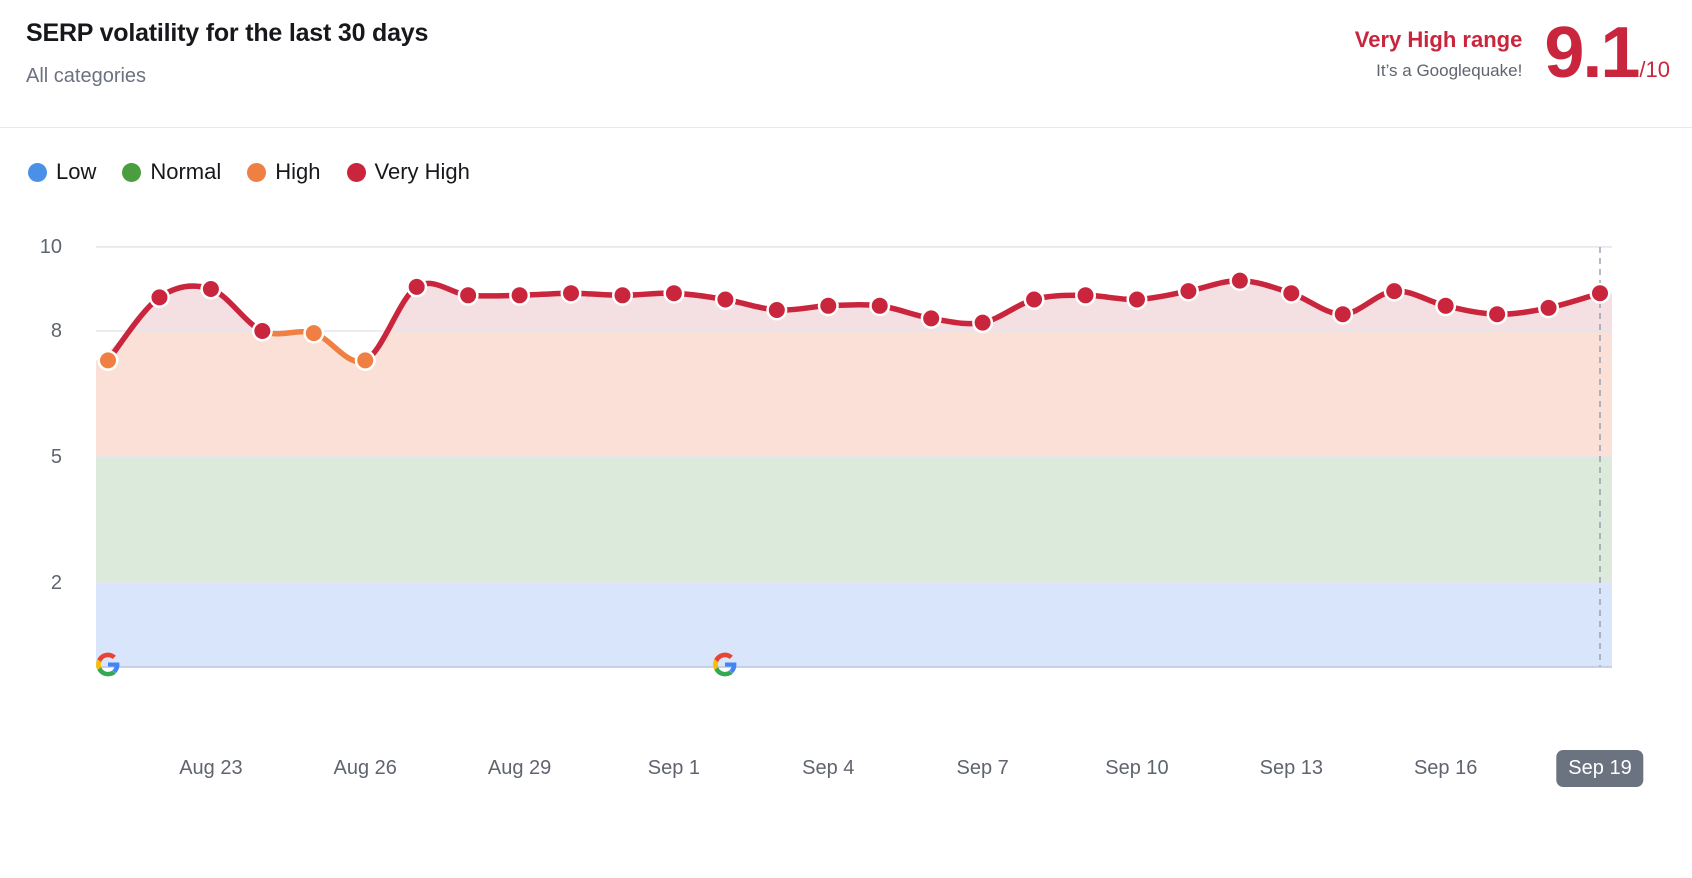 The height and width of the screenshot is (878, 1692). I want to click on y-axis-tick-label: 10, so click(50, 247).